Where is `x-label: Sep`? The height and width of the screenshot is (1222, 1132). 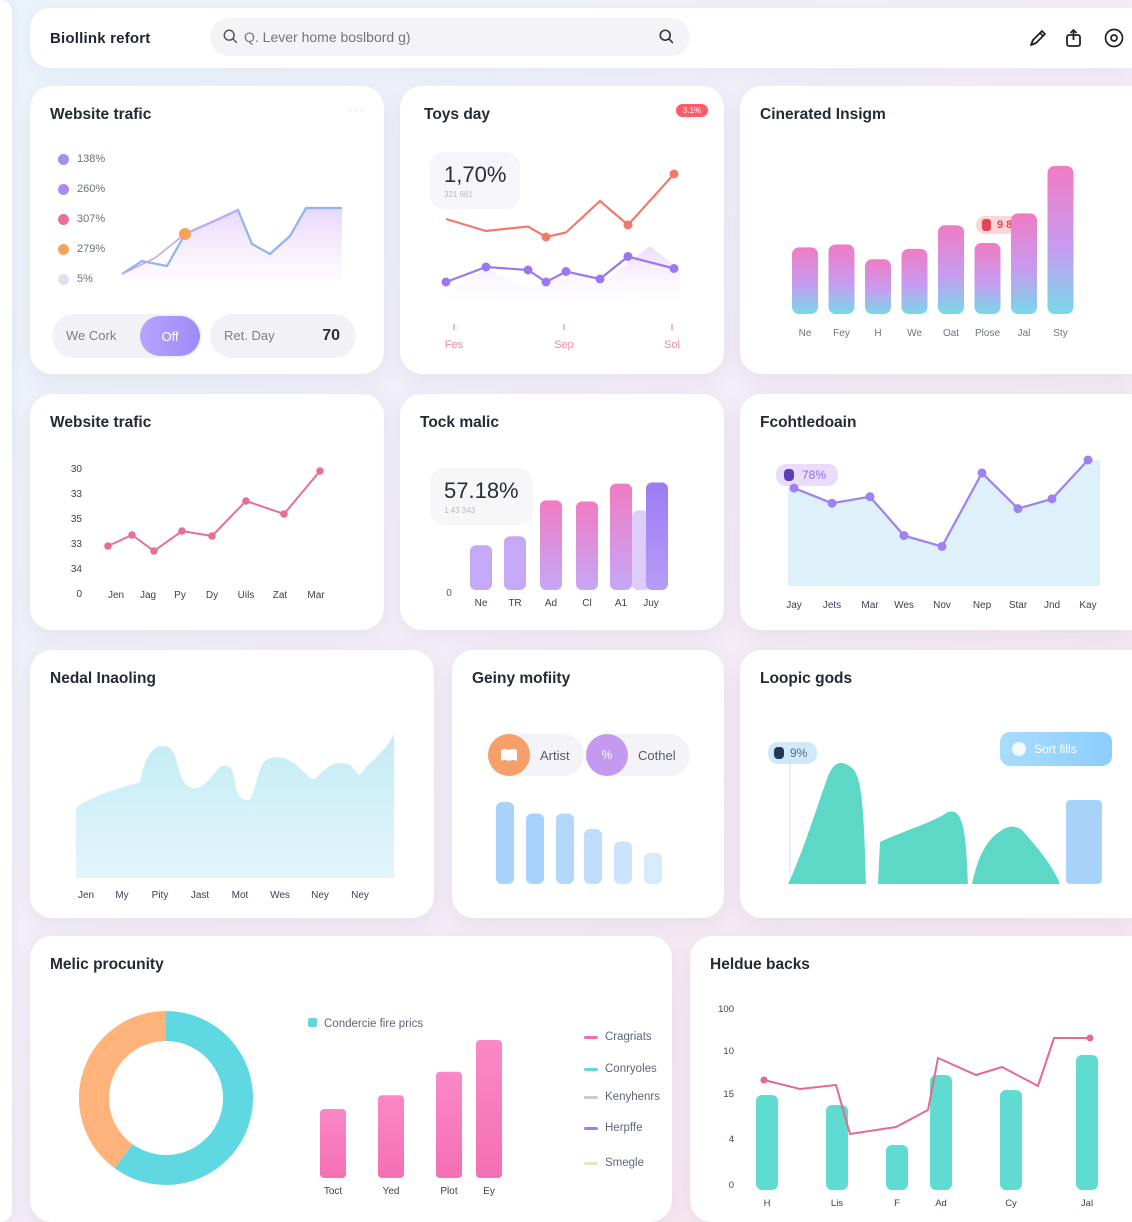 x-label: Sep is located at coordinates (564, 345).